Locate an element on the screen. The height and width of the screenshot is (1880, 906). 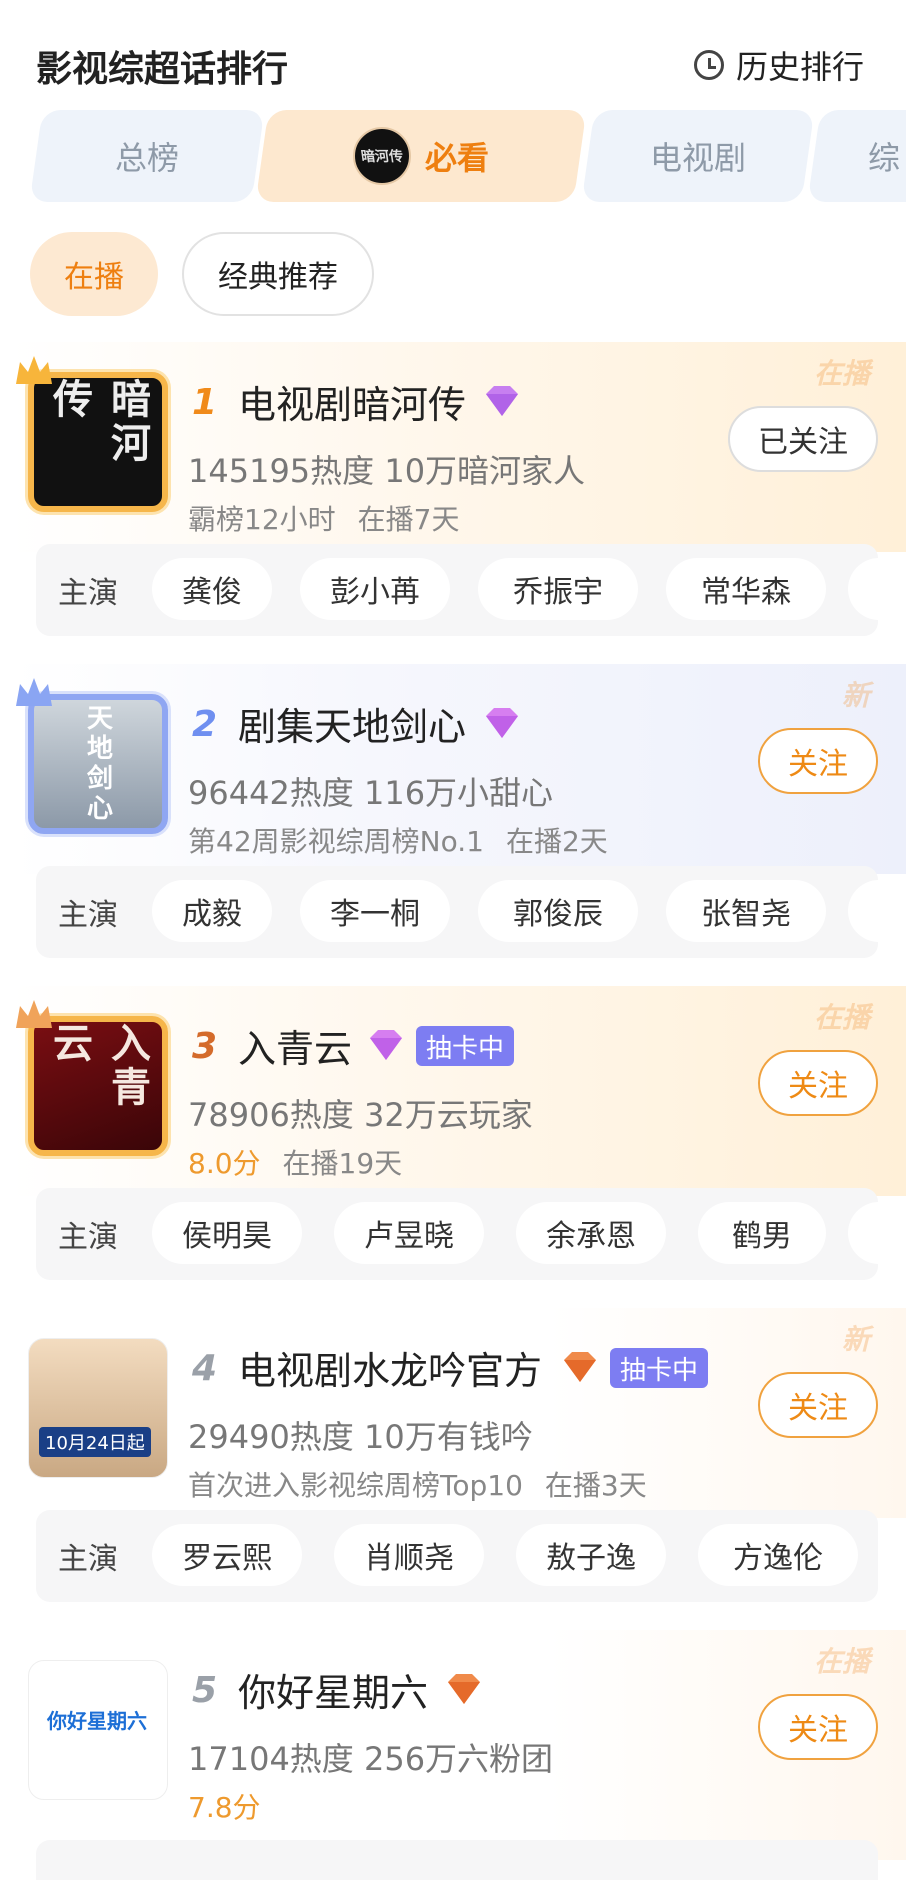
category-tabs: 总榜 暗河传 必看 电视剧 综 is located at coordinates (453, 157).